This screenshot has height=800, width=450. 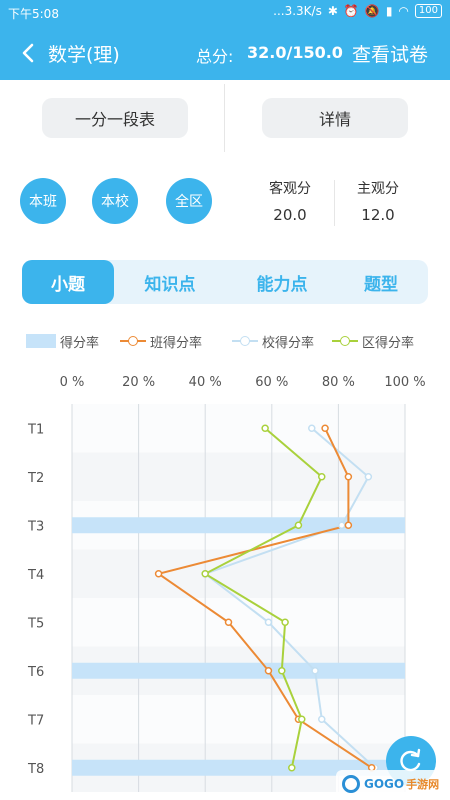 I want to click on y-category-label: T1, so click(x=35, y=429).